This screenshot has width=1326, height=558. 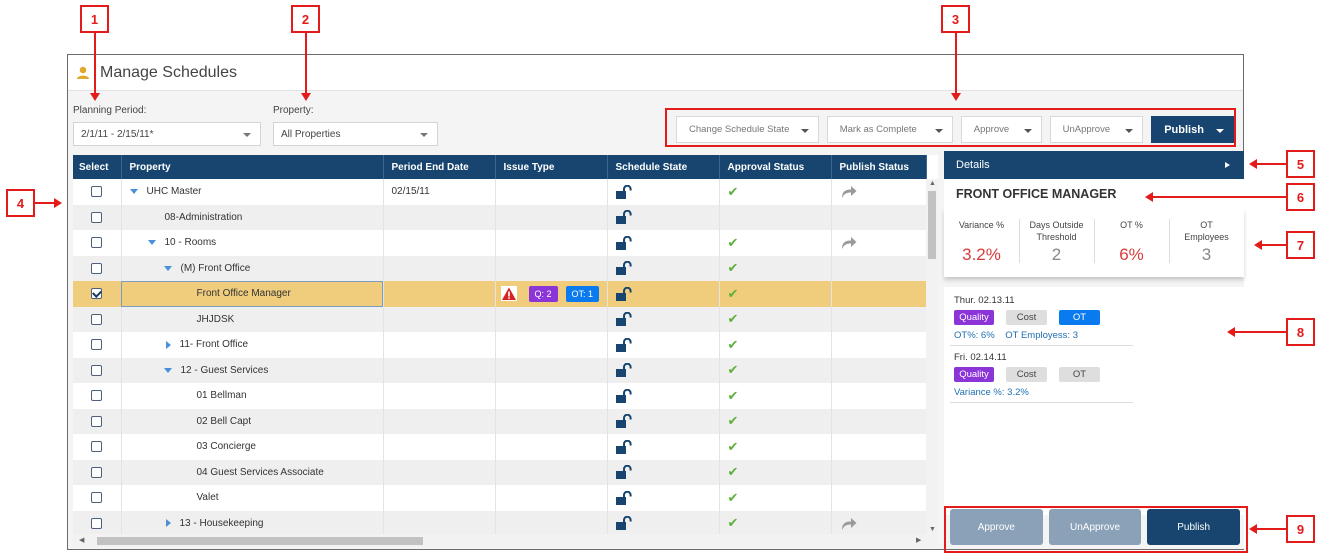 I want to click on table-row: 12 - Guest Services ✔, so click(x=500, y=370).